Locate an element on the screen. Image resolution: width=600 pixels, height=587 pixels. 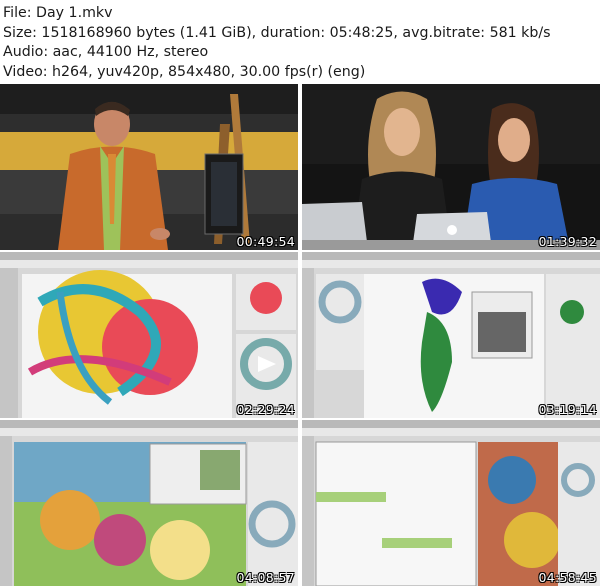
timestamp: 01:39:32 is located at coordinates (567, 241).